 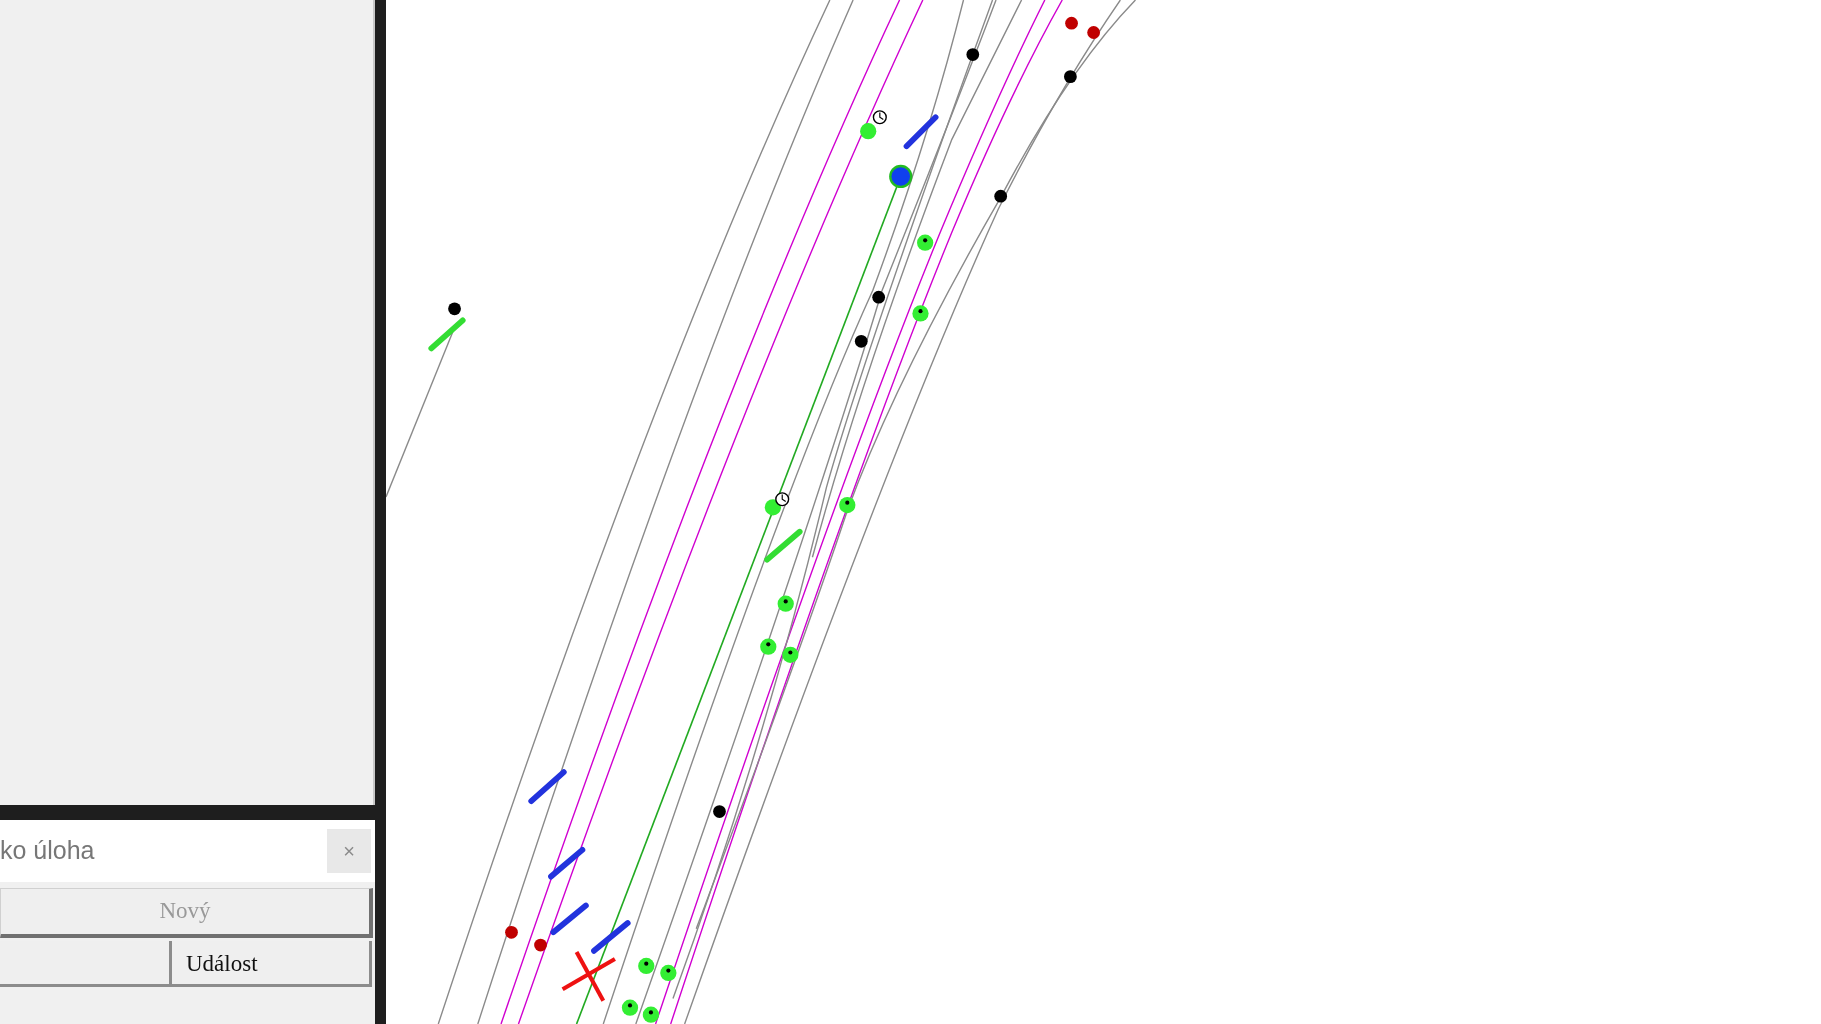 What do you see at coordinates (349, 851) in the screenshot?
I see `close-button: ×` at bounding box center [349, 851].